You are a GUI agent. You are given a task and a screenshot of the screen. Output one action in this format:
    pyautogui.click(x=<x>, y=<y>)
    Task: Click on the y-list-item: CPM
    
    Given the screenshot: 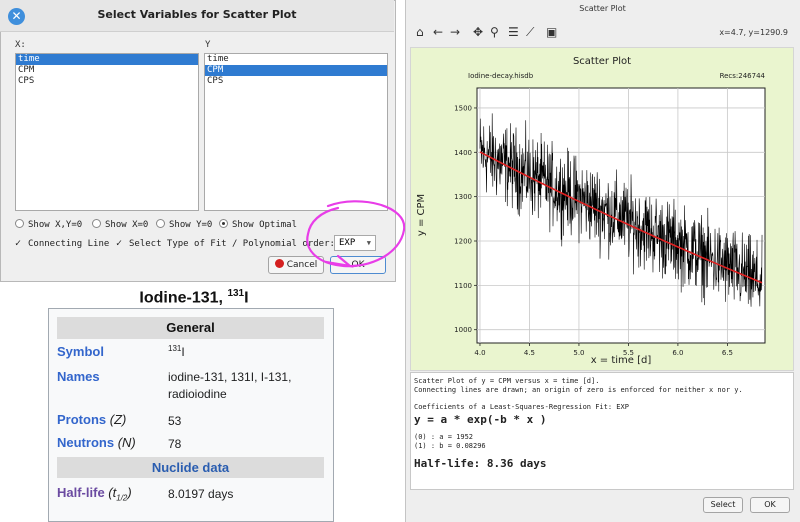 What is the action you would take?
    pyautogui.click(x=296, y=70)
    